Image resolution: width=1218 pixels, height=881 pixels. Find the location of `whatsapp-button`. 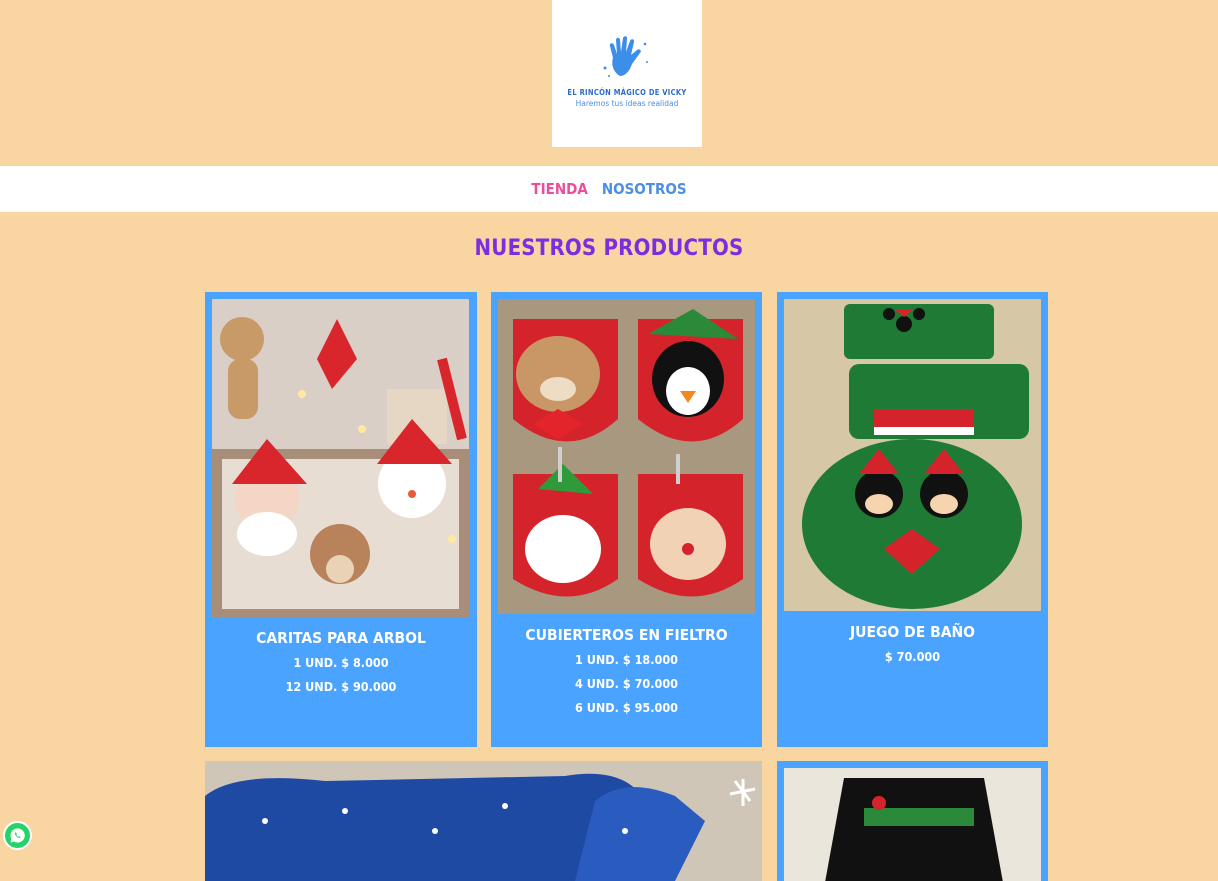

whatsapp-button is located at coordinates (17, 835).